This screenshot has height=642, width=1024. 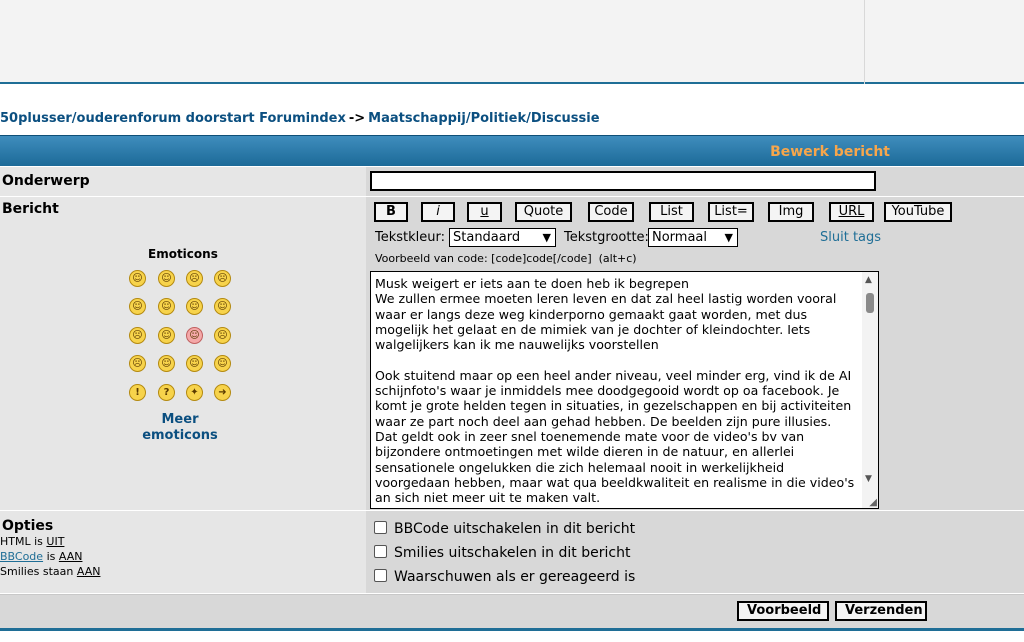 I want to click on laughing-emoticon: ☺, so click(x=222, y=306).